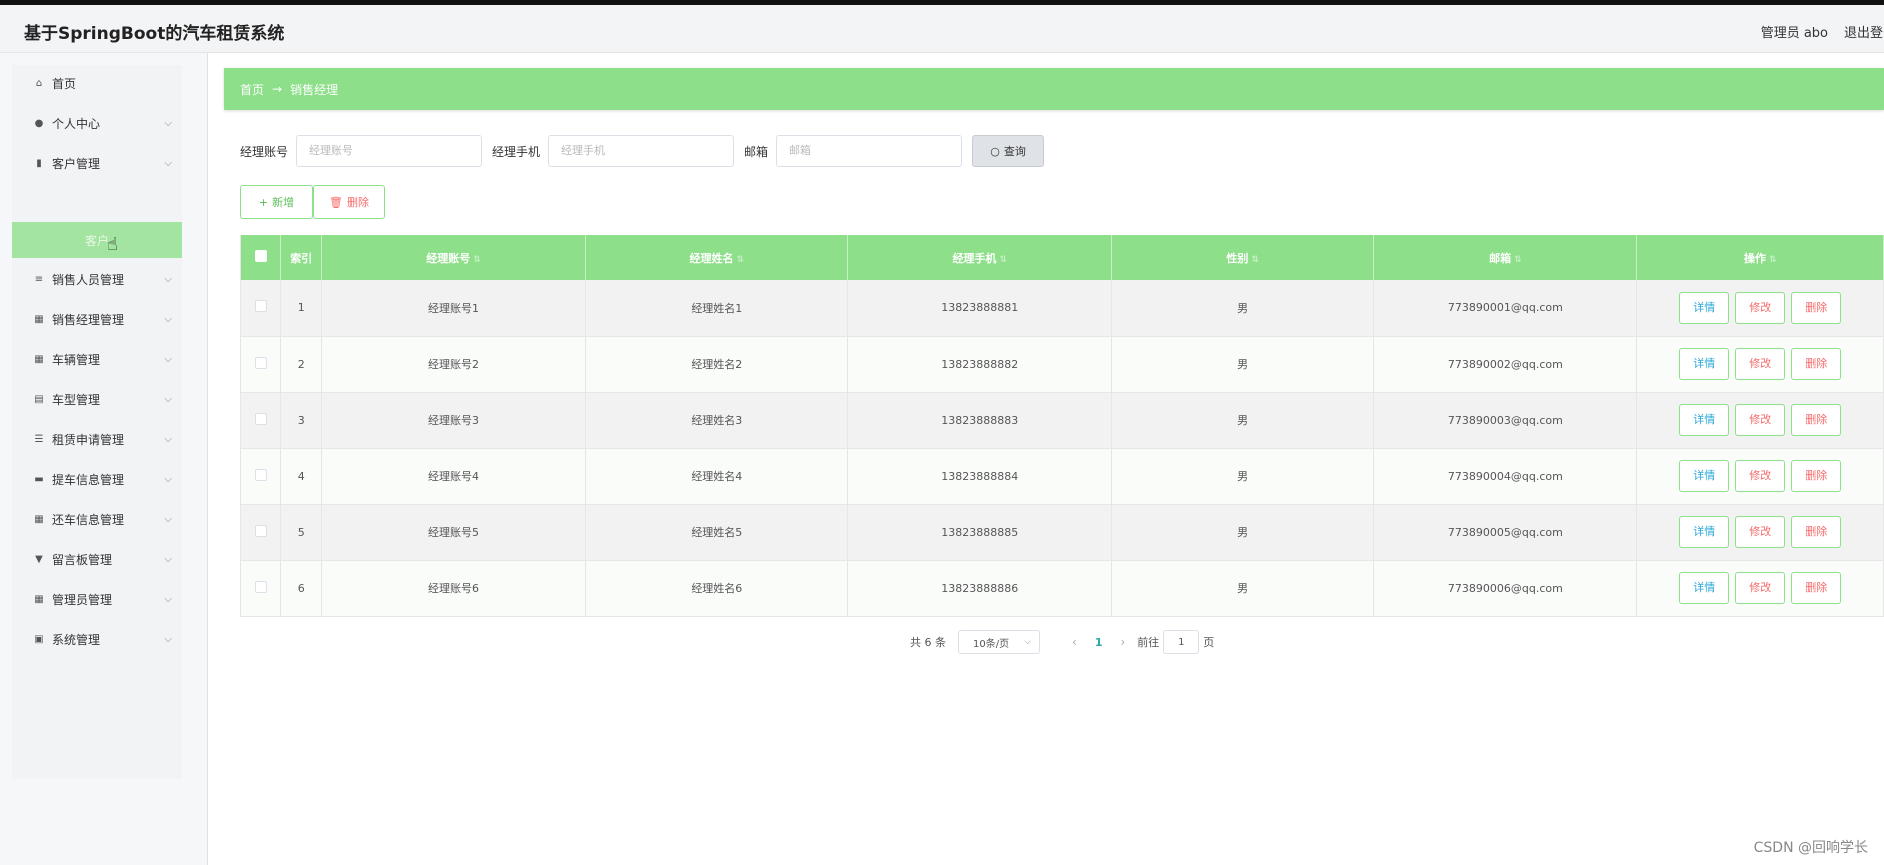  Describe the element at coordinates (97, 123) in the screenshot. I see `sidebar-item-personal-center: ● 个人中心 ⌵` at that location.